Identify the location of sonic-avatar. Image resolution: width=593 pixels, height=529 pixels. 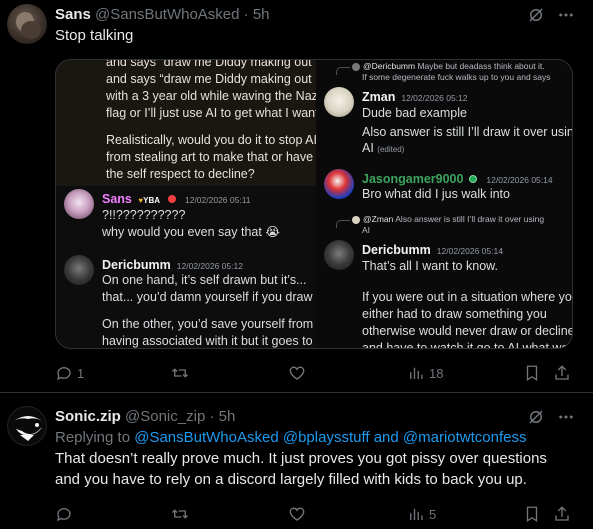
(27, 426).